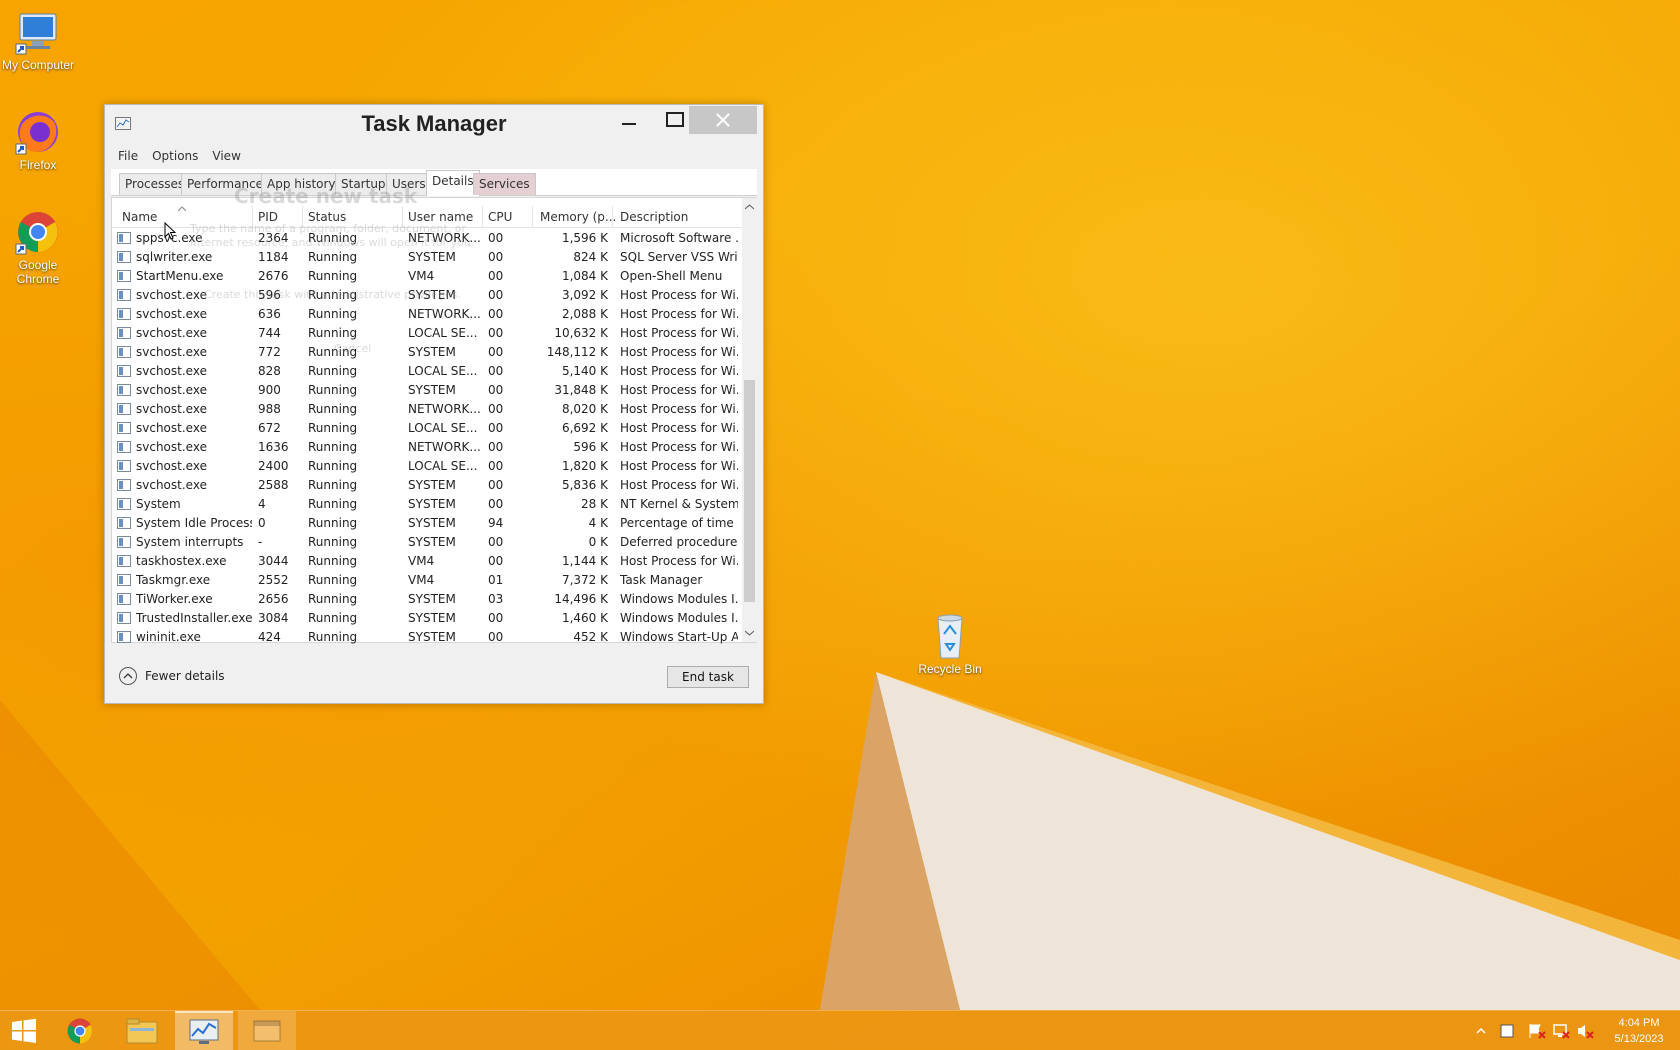 Image resolution: width=1680 pixels, height=1050 pixels. Describe the element at coordinates (1639, 1031) in the screenshot. I see `taskbar-clock: 4:04 PM 5/13/2023` at that location.